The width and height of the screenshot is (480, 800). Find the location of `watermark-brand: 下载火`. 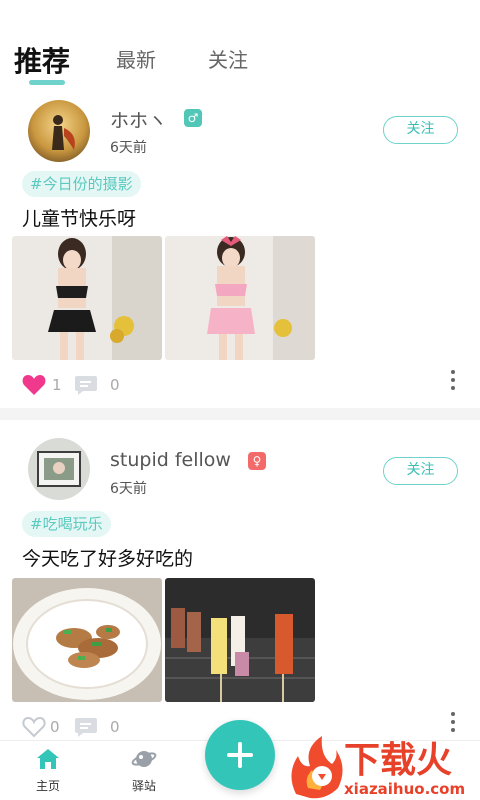

watermark-brand: 下载火 is located at coordinates (398, 760).